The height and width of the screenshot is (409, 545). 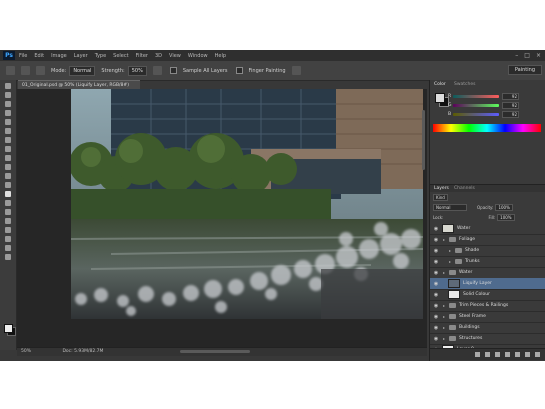 What do you see at coordinates (157, 70) in the screenshot?
I see `pressure-icon` at bounding box center [157, 70].